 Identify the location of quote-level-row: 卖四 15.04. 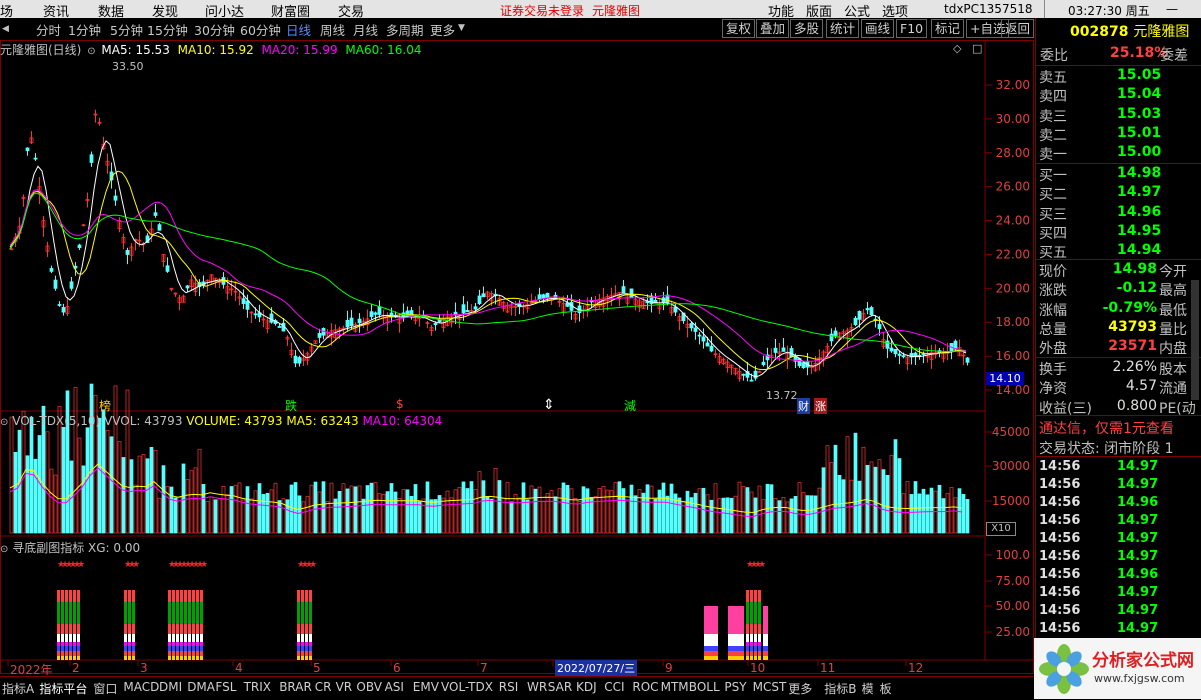
(1120, 95).